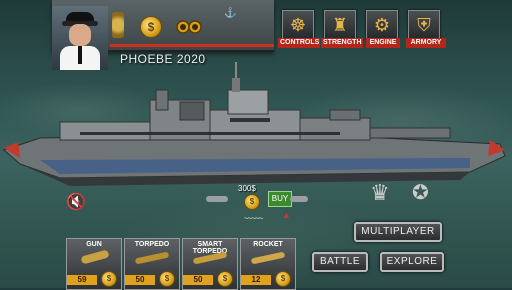 The width and height of the screenshot is (512, 290). What do you see at coordinates (152, 258) in the screenshot?
I see `torpedo-icon` at bounding box center [152, 258].